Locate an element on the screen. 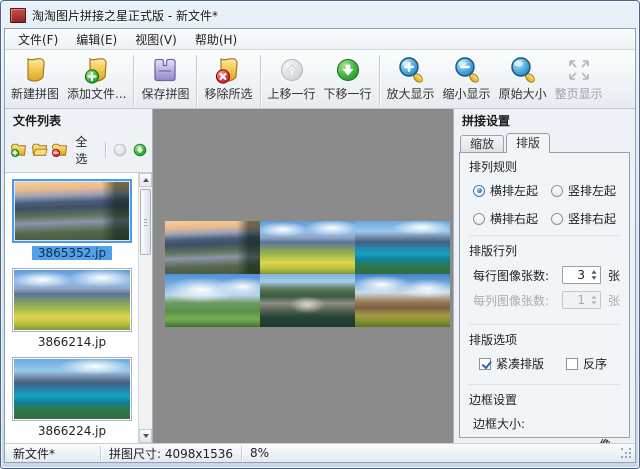  reverse-order-checkbox: 反序 is located at coordinates (586, 363).